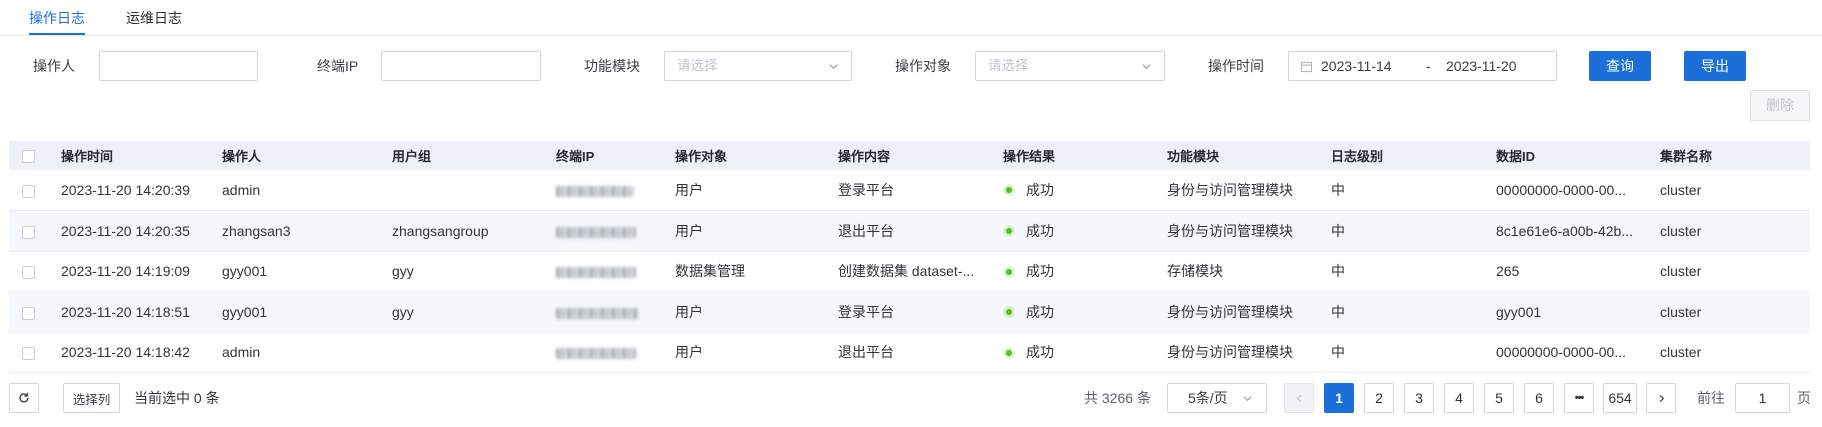  Describe the element at coordinates (833, 67) in the screenshot. I see `chevron-down-icon` at that location.